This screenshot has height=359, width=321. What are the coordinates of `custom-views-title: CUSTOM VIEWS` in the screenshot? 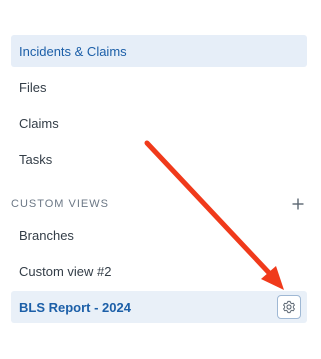 It's located at (60, 204).